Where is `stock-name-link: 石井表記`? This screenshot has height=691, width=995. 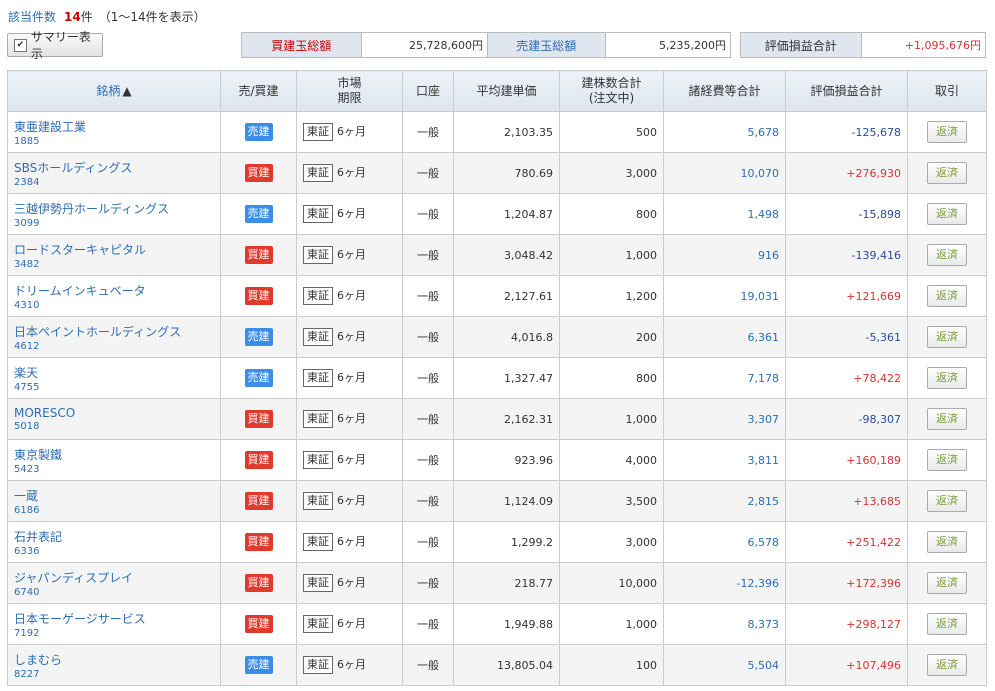 stock-name-link: 石井表記 is located at coordinates (114, 536).